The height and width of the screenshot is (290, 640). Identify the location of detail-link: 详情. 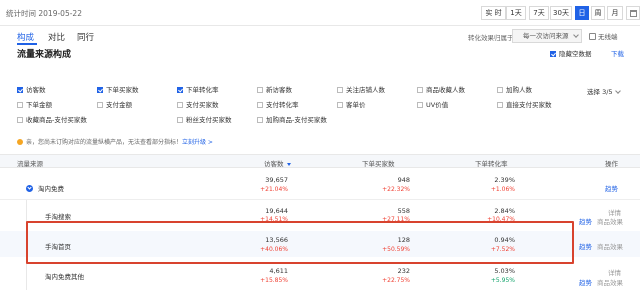
(614, 272).